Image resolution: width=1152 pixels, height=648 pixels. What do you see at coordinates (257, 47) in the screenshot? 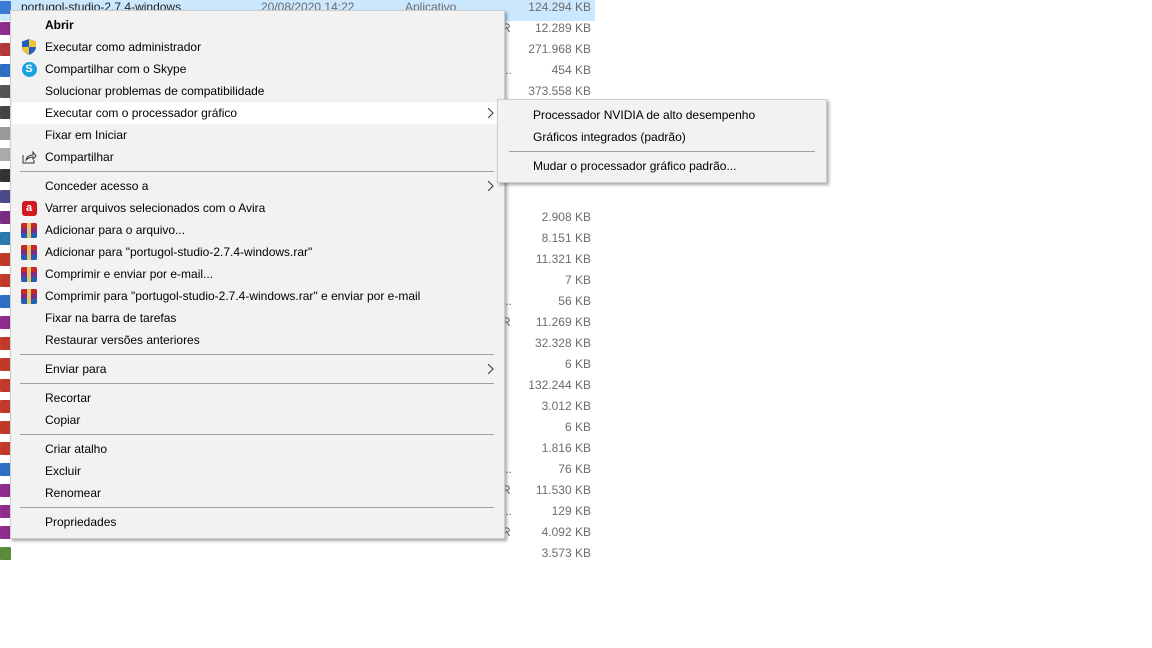
I see `menu-item-run-as-admin: Executar como administrador` at bounding box center [257, 47].